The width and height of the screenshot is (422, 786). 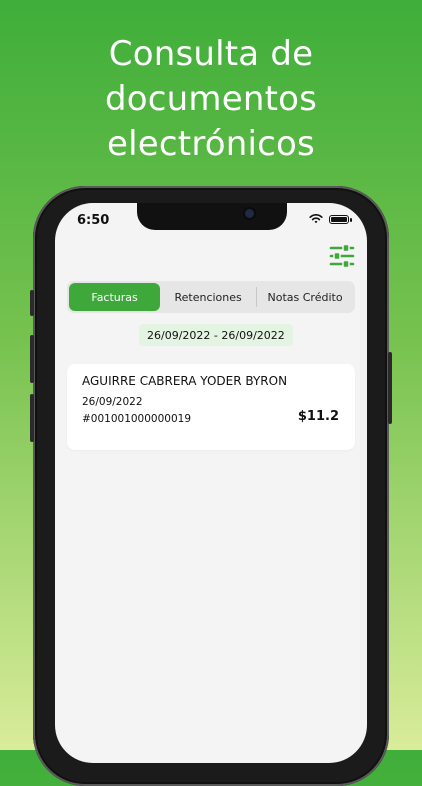 I want to click on battery-icon, so click(x=340, y=219).